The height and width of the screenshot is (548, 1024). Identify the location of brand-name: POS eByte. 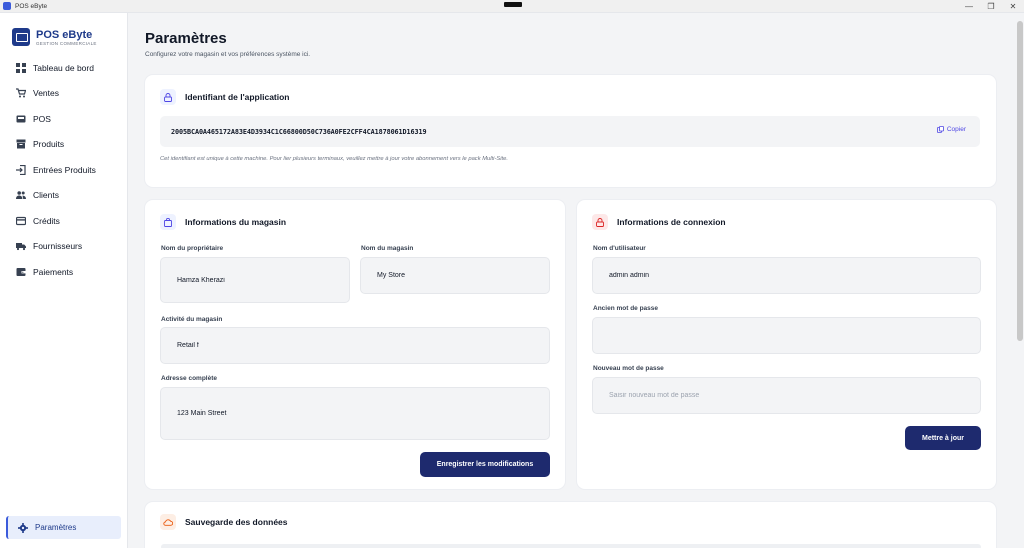
(64, 34).